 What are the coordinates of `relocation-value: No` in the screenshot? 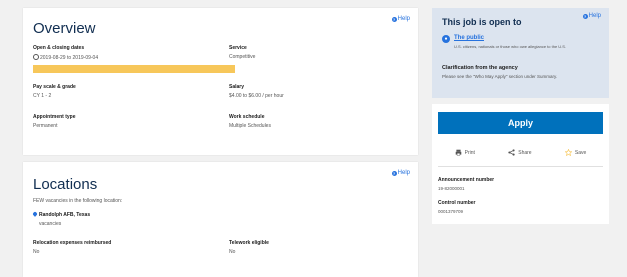 It's located at (36, 252).